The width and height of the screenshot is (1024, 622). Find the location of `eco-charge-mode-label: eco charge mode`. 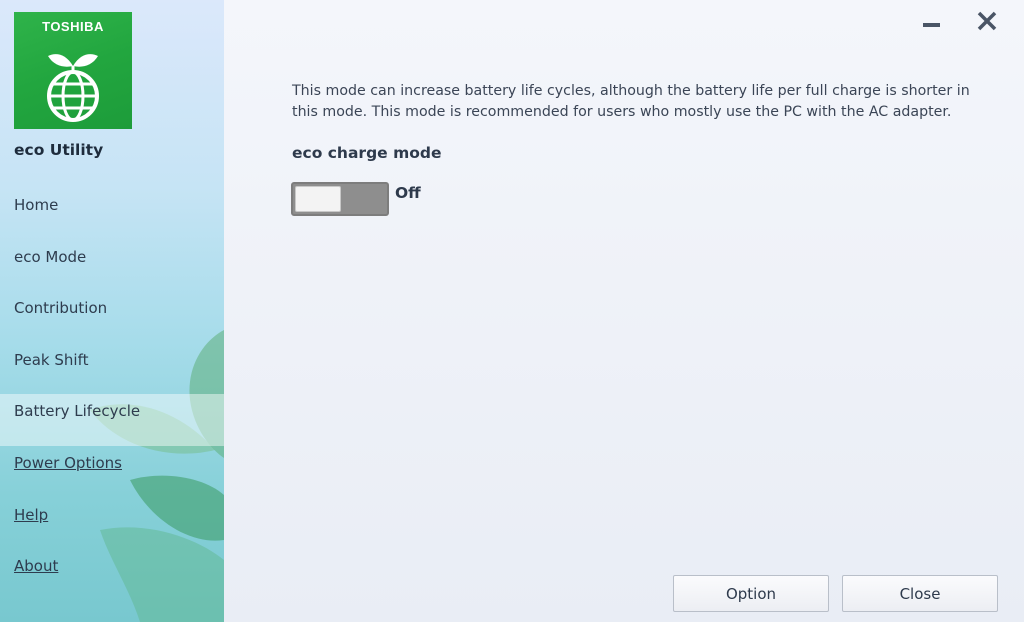

eco-charge-mode-label: eco charge mode is located at coordinates (367, 153).